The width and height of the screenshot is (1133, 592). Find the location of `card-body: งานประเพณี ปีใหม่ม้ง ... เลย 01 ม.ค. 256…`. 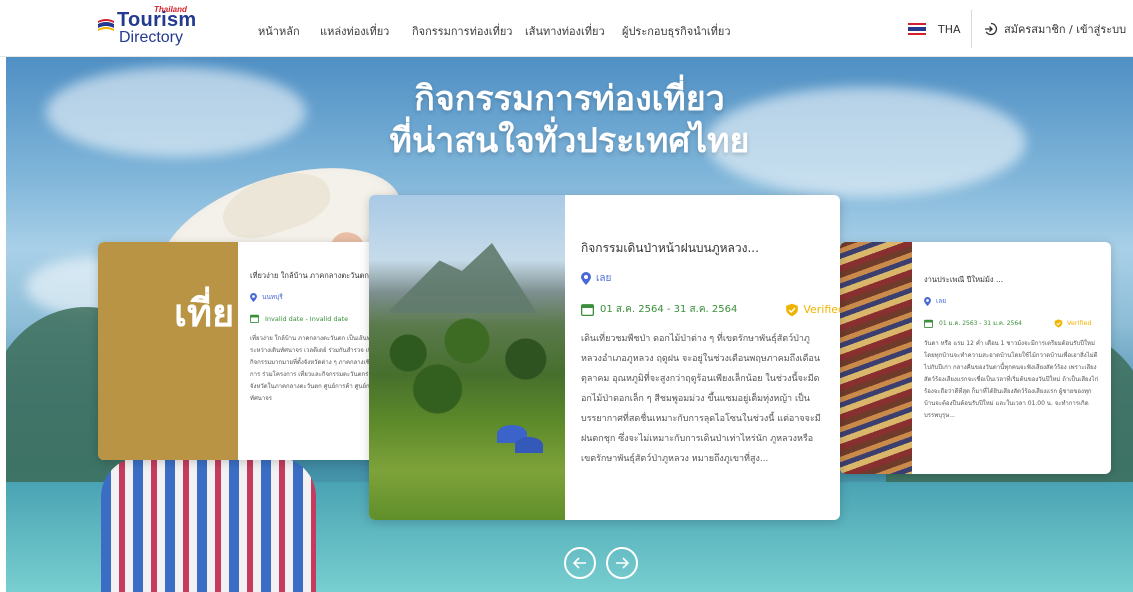

card-body: งานประเพณี ปีใหม่ม้ง ... เลย 01 ม.ค. 256… is located at coordinates (1011, 358).